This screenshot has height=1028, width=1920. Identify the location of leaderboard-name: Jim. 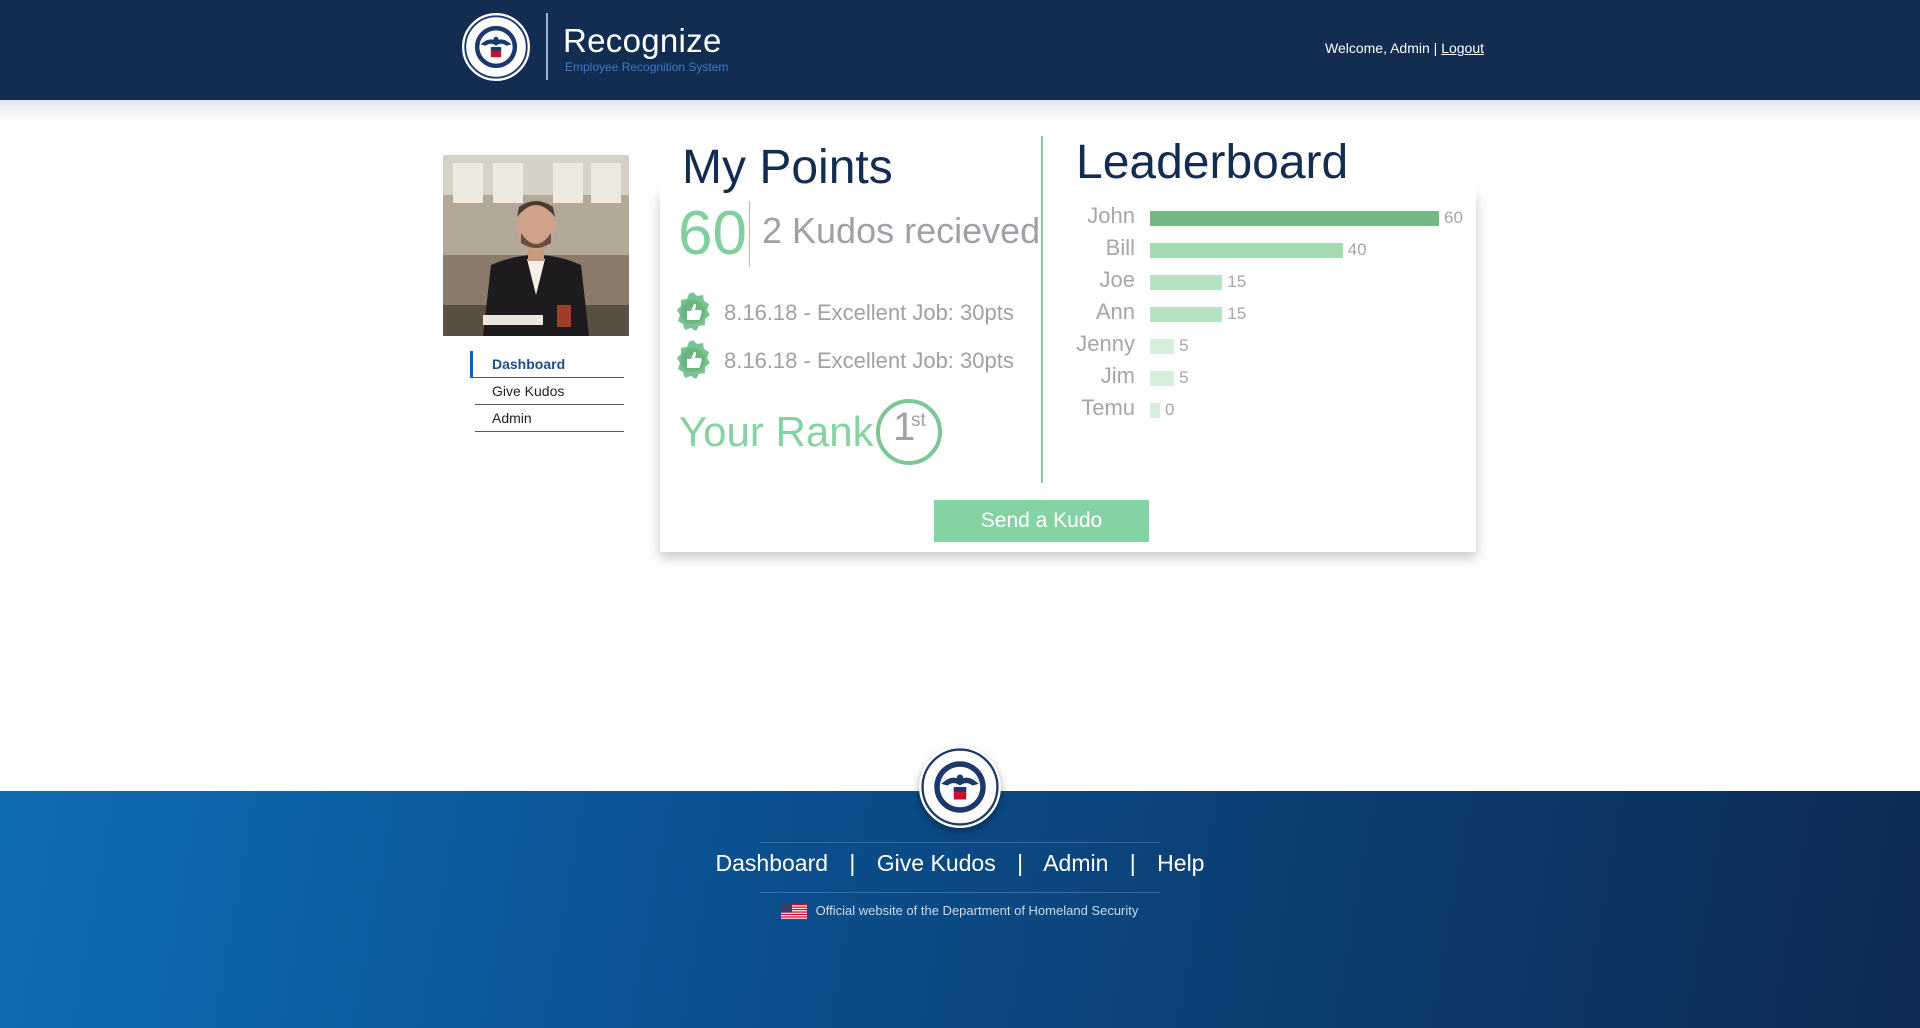
(1117, 375).